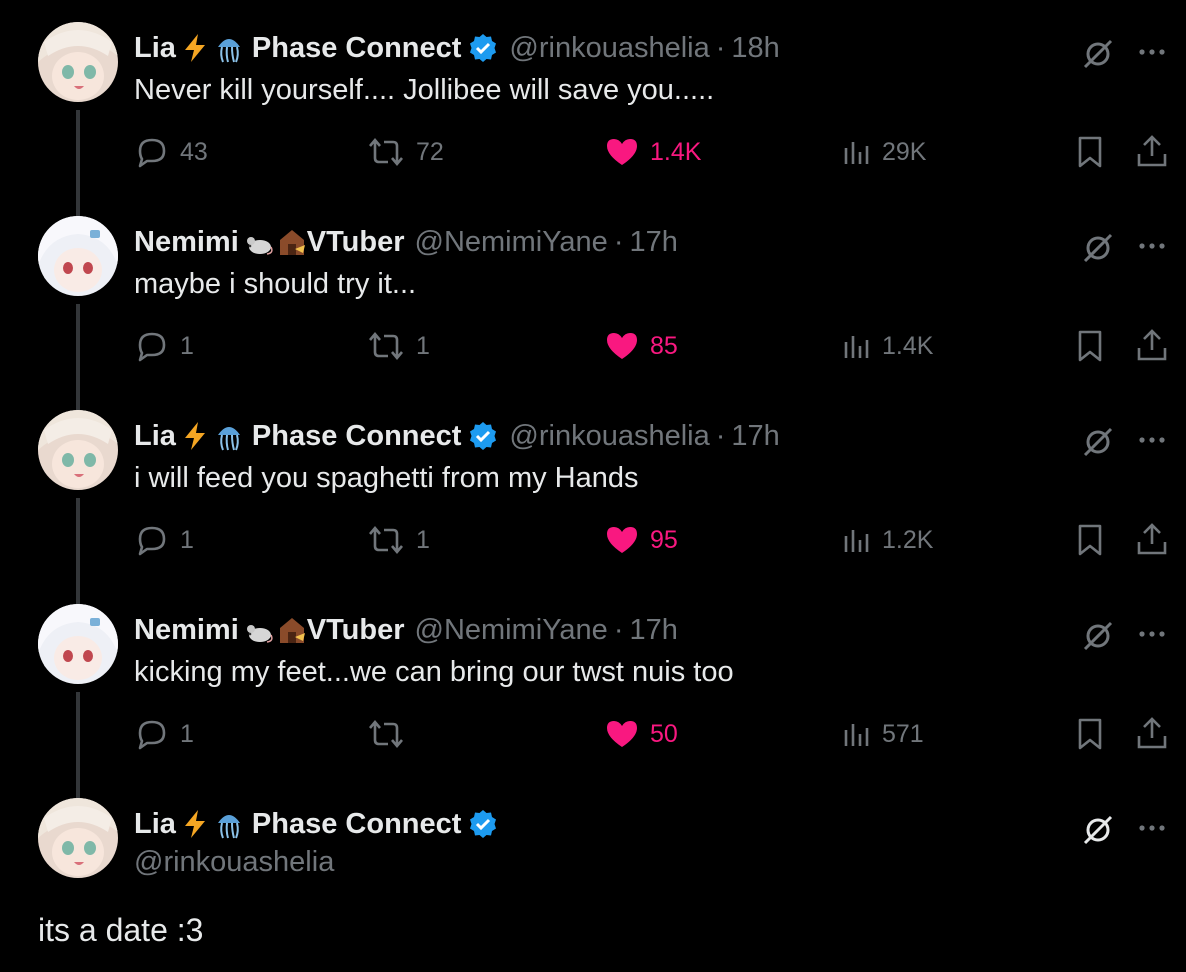 The image size is (1186, 972). What do you see at coordinates (887, 540) in the screenshot?
I see `views-button: 1.2K` at bounding box center [887, 540].